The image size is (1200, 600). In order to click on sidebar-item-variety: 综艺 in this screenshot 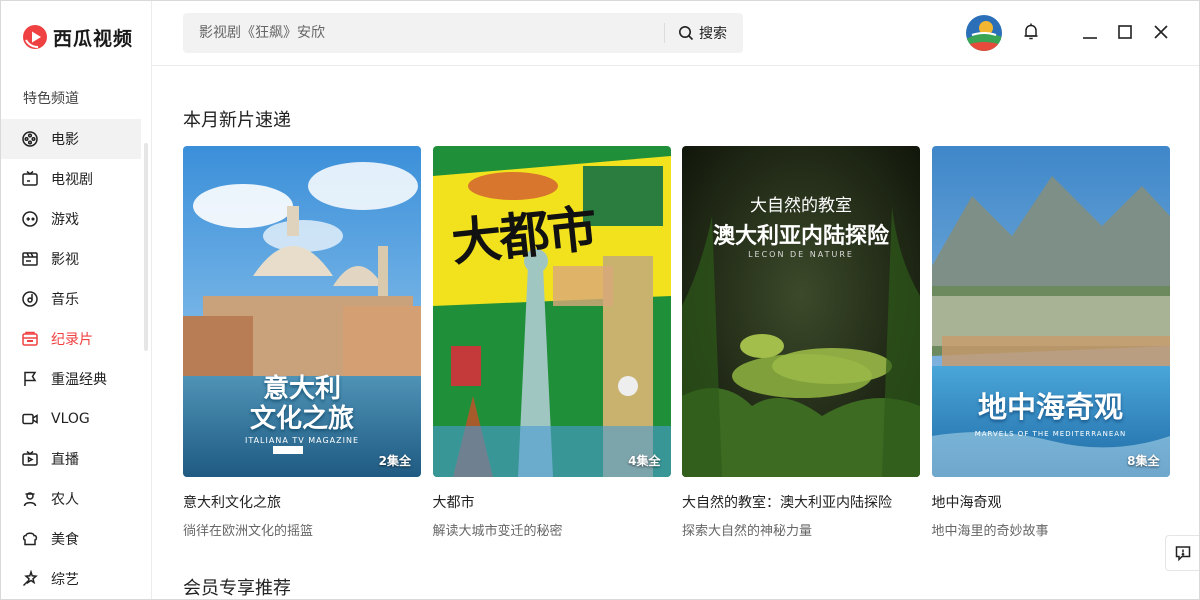, I will do `click(71, 579)`.